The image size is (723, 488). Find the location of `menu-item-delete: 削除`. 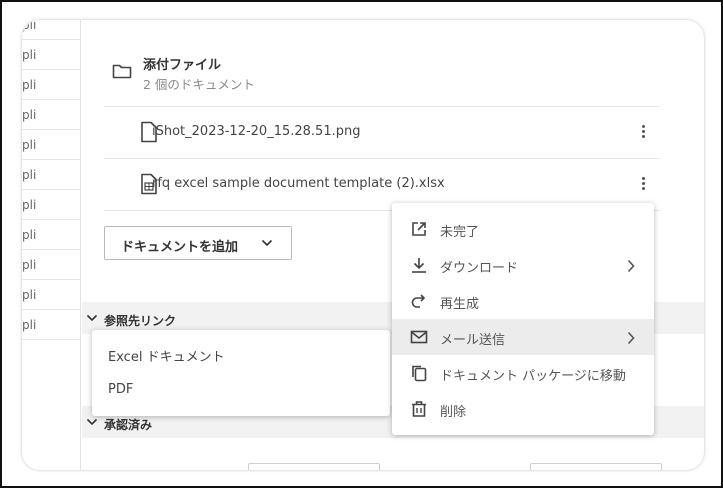

menu-item-delete: 削除 is located at coordinates (523, 409).